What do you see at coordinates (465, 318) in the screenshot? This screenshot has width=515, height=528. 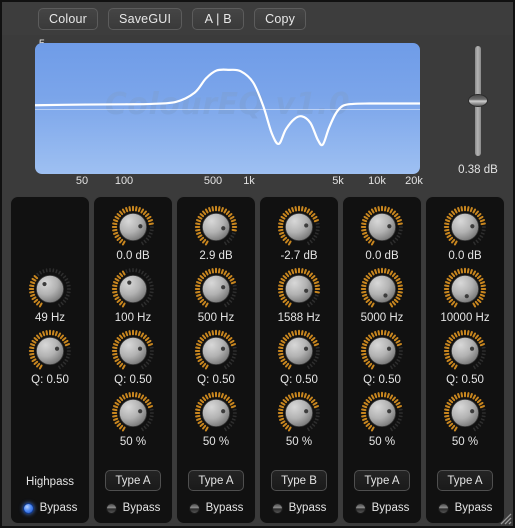 I see `frequency-knob-value: 10000 Hz` at bounding box center [465, 318].